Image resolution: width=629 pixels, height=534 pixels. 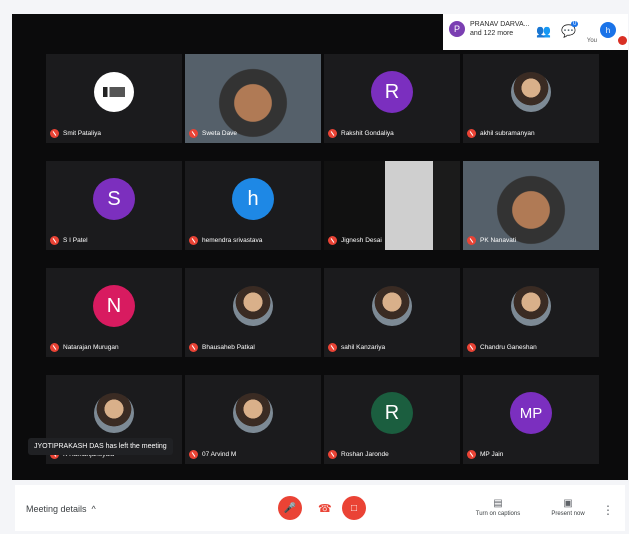 What do you see at coordinates (591, 41) in the screenshot?
I see `self-label: You` at bounding box center [591, 41].